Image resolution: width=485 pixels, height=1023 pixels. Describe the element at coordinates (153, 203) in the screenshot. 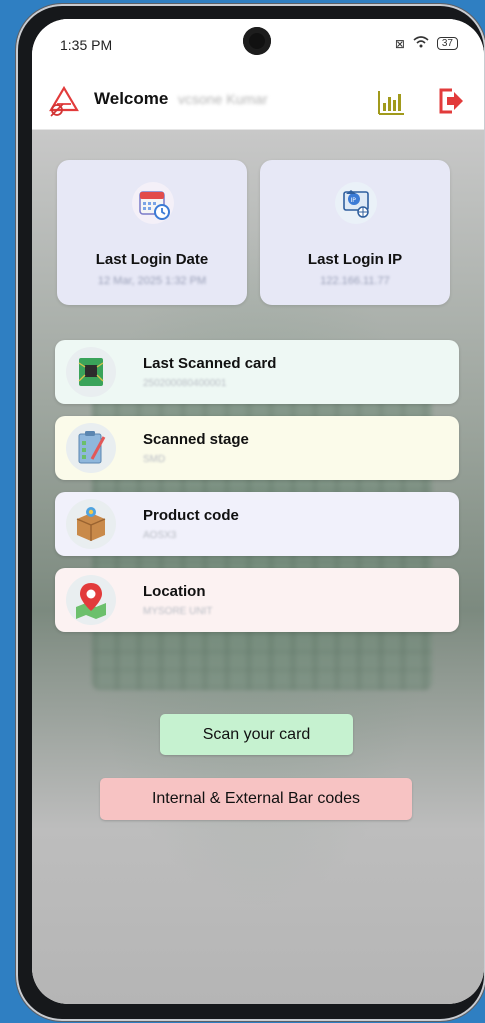

I see `calendar-clock-icon` at that location.